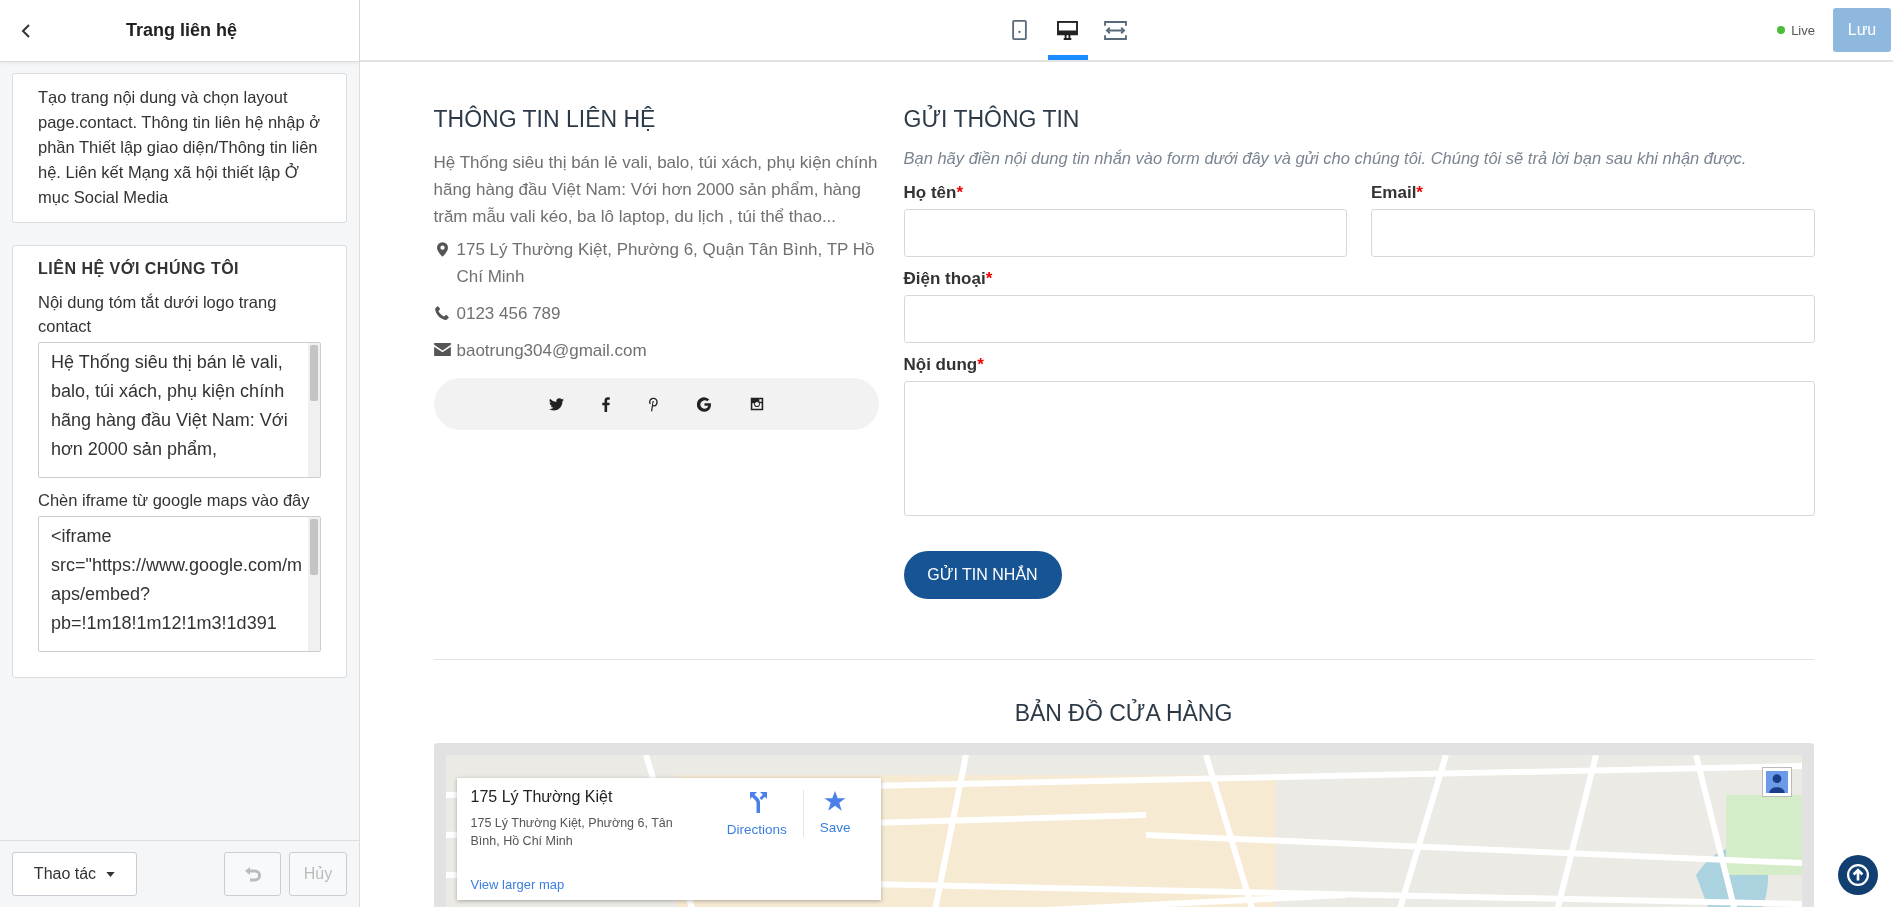  I want to click on field-label: Nội dung*, so click(944, 365).